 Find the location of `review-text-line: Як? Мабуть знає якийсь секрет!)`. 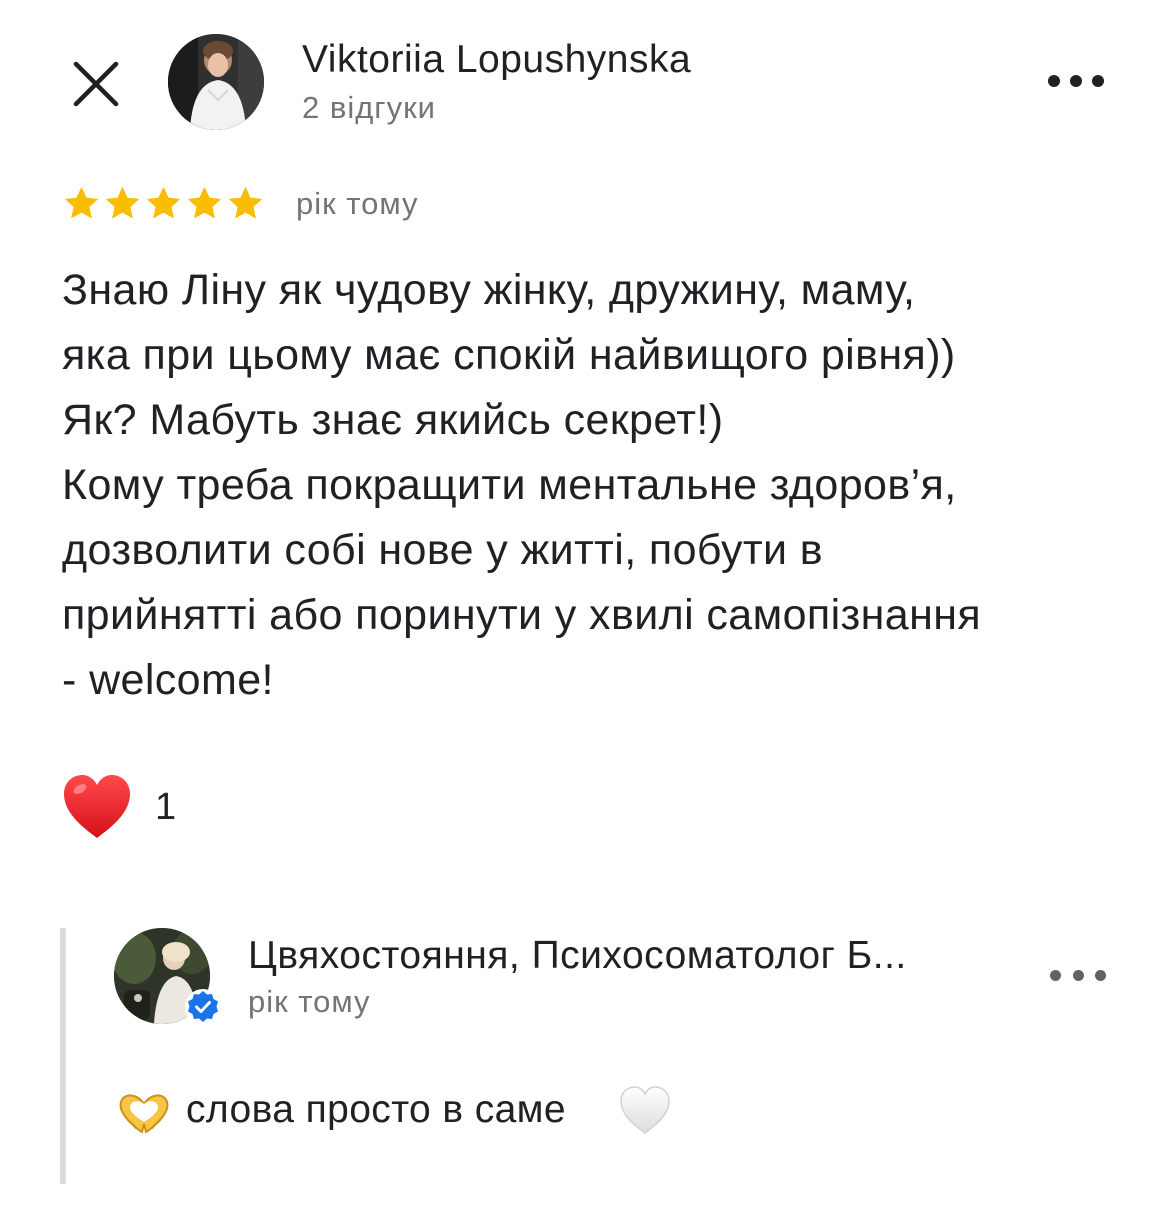

review-text-line: Як? Мабуть знає якийсь секрет!) is located at coordinates (393, 420).